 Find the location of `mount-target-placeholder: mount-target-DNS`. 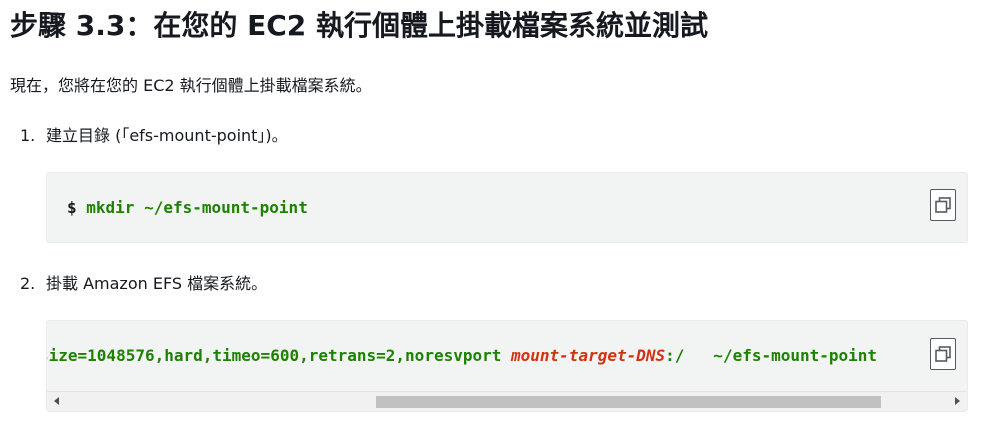

mount-target-placeholder: mount-target-DNS is located at coordinates (588, 355).